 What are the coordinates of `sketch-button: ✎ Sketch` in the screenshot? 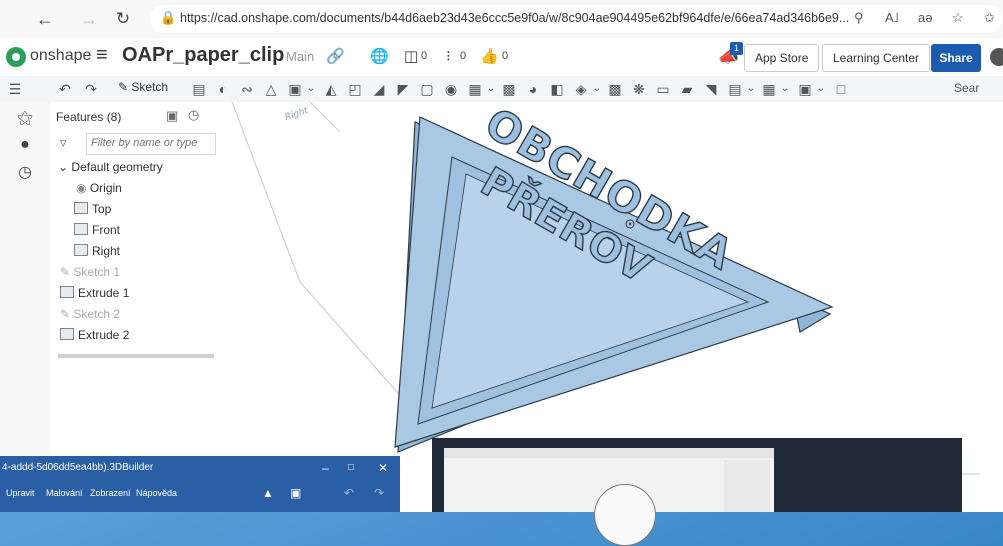 It's located at (143, 87).